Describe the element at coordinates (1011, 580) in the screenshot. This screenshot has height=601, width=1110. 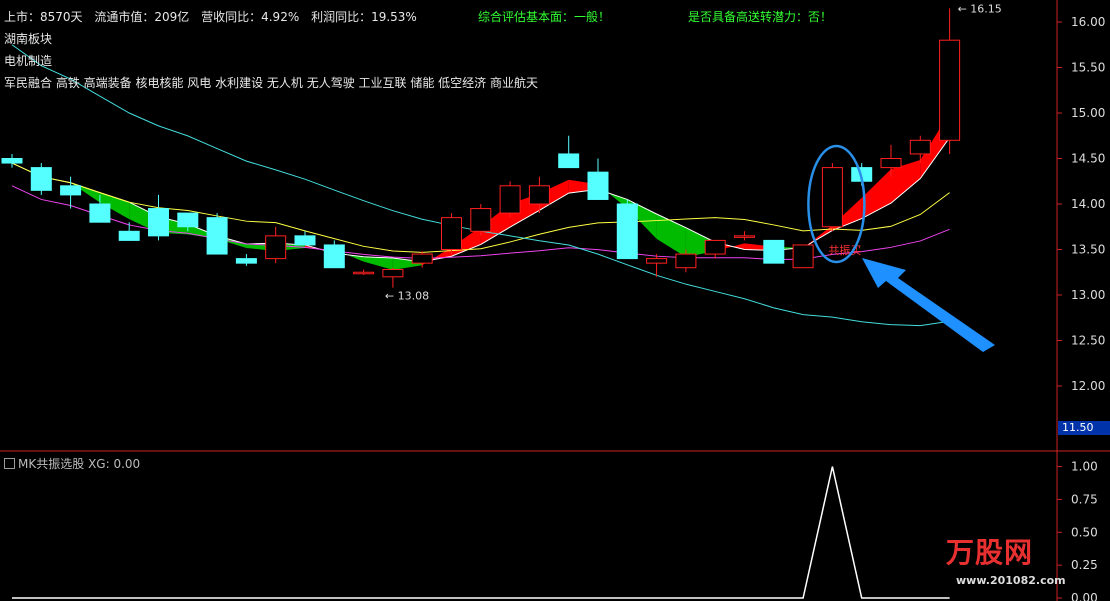
I see `brand-url: www.201082.com` at that location.